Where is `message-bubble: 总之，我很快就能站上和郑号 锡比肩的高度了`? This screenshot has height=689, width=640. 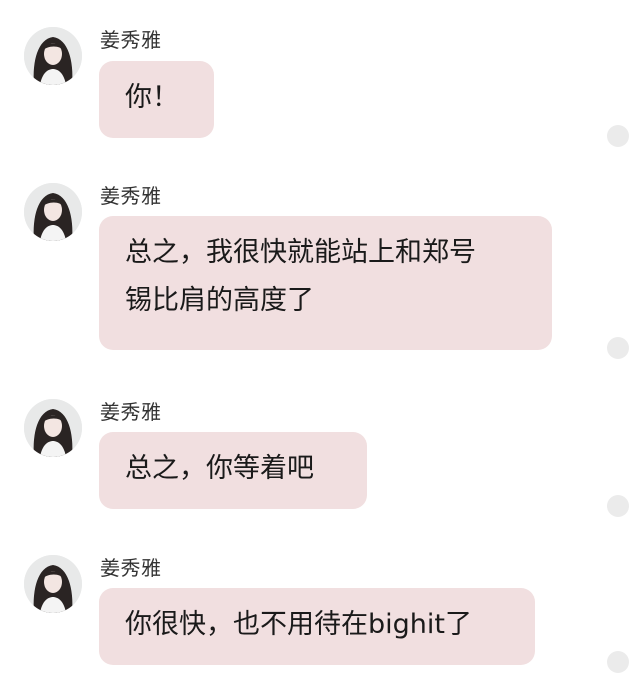 message-bubble: 总之，我很快就能站上和郑号 锡比肩的高度了 is located at coordinates (325, 283).